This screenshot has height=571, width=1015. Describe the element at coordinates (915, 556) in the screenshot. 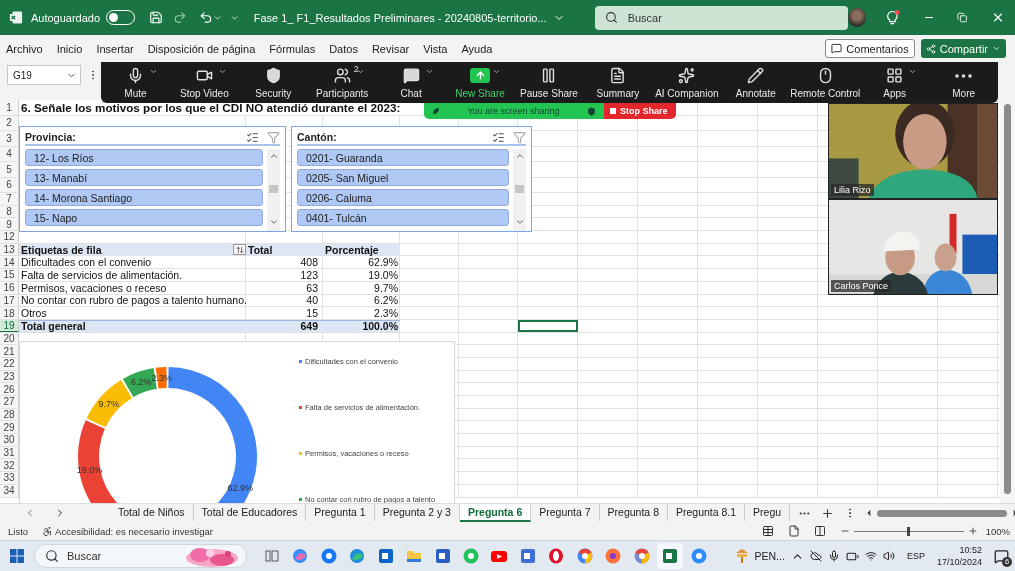

I see `language-indicator: ESP` at that location.